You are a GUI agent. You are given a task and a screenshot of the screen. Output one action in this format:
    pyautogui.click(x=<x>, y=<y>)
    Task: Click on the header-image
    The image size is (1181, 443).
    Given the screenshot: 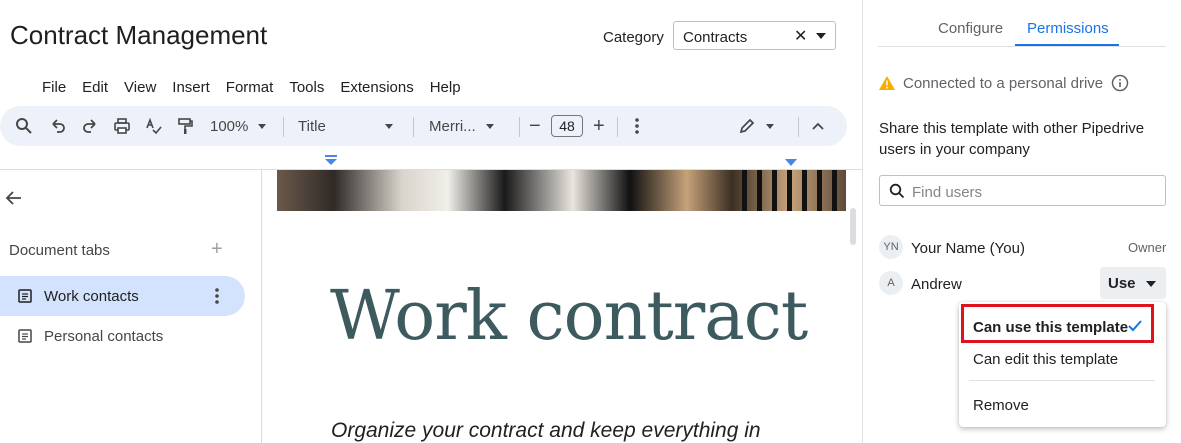 What is the action you would take?
    pyautogui.click(x=561, y=190)
    